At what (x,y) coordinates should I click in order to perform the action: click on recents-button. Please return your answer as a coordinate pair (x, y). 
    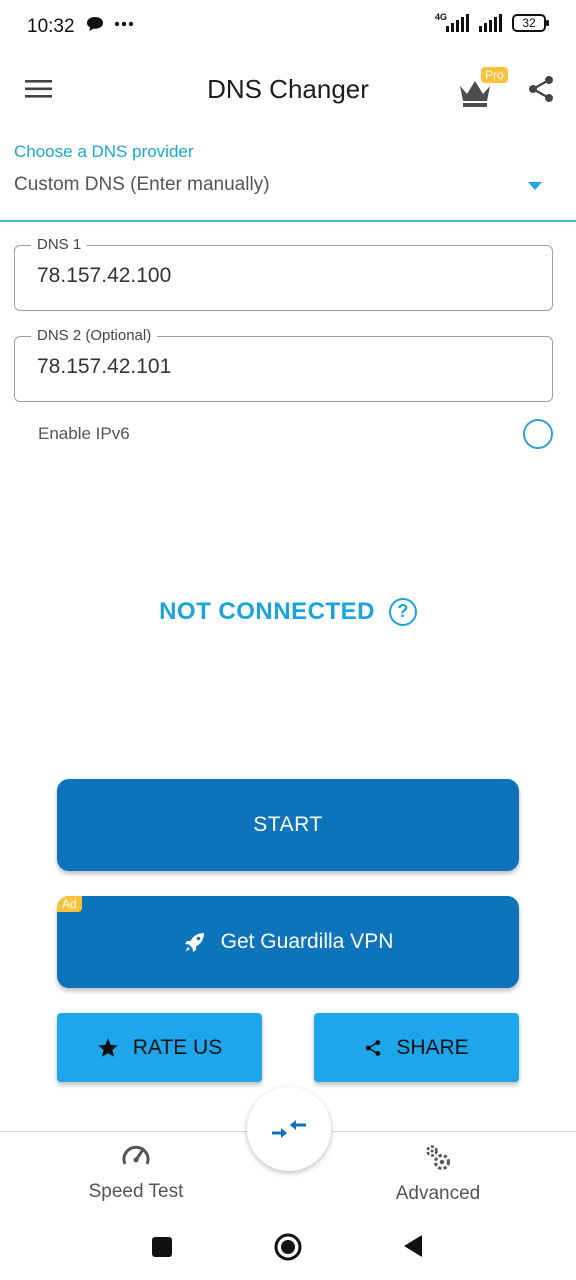
    Looking at the image, I should click on (162, 1249).